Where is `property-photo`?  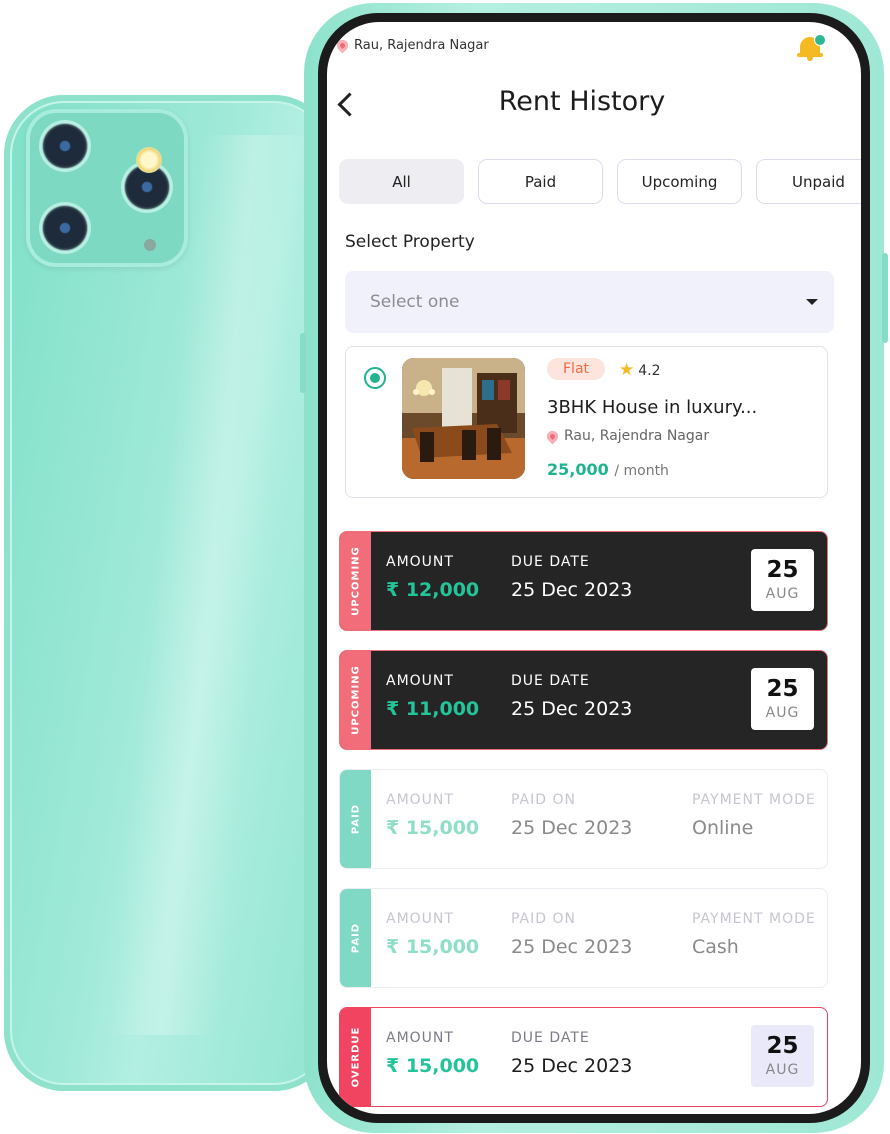
property-photo is located at coordinates (463, 418).